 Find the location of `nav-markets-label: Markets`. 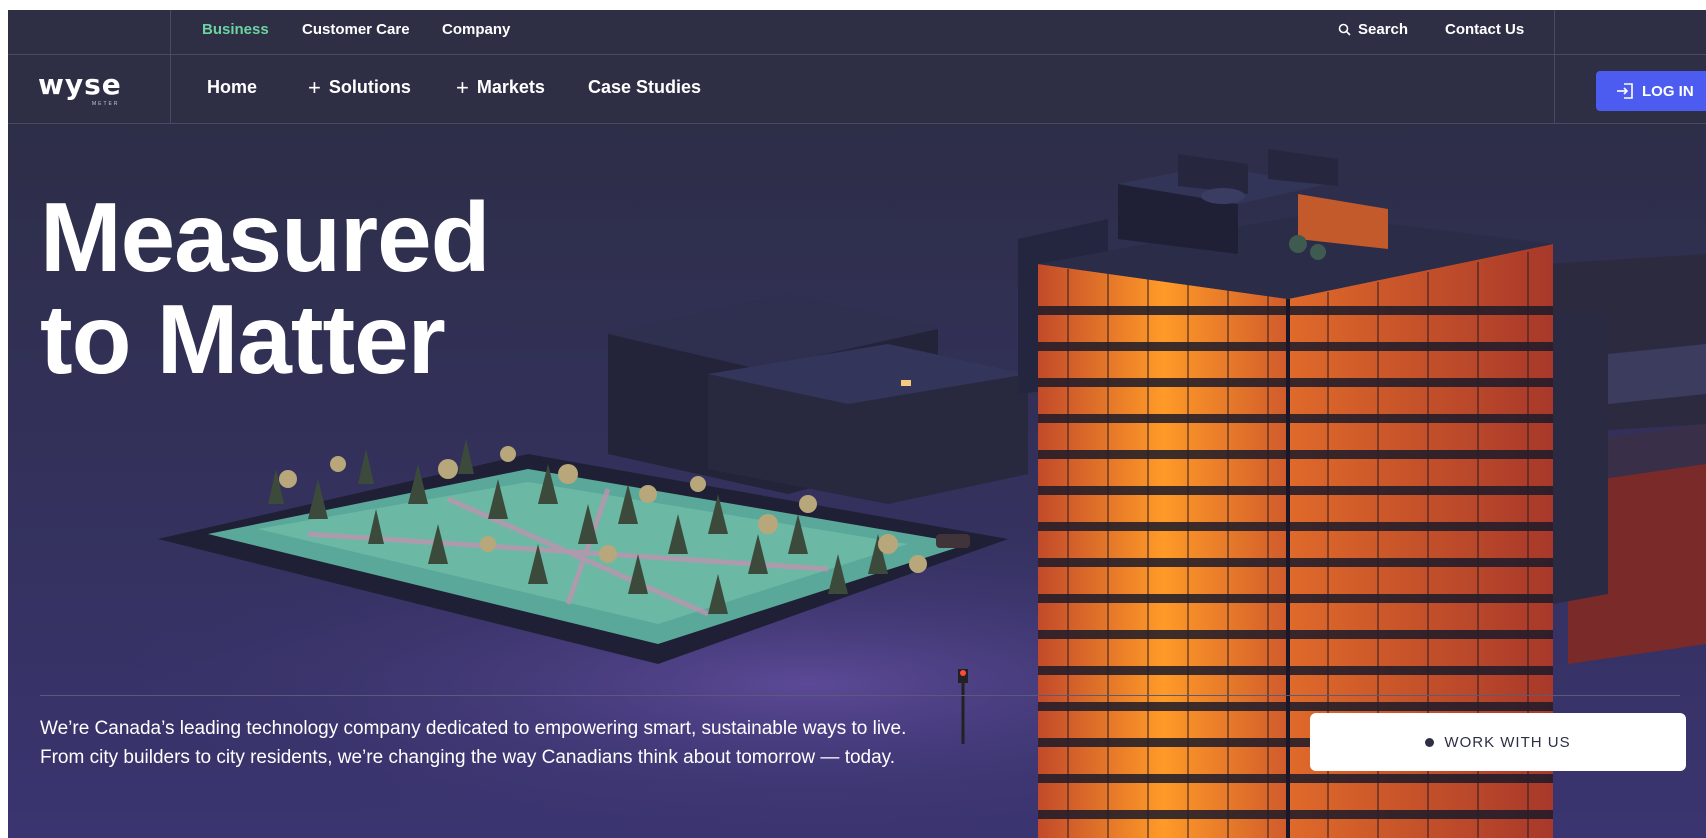

nav-markets-label: Markets is located at coordinates (510, 87).